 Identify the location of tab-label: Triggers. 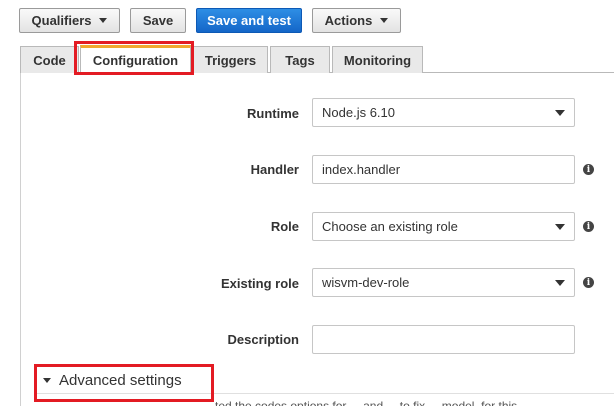
(230, 60).